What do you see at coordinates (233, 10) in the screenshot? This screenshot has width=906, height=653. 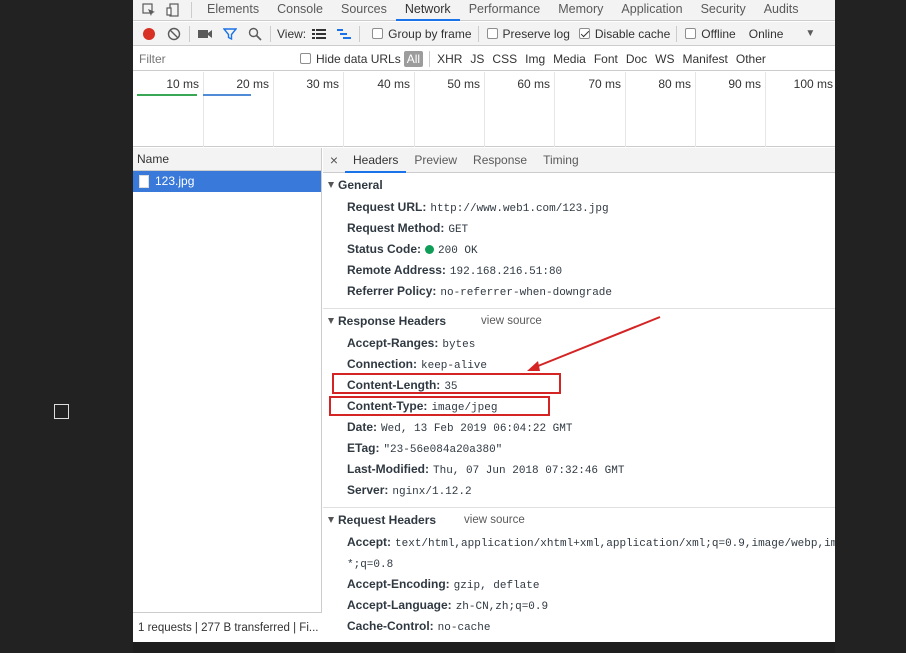 I see `tab-elements: Elements` at bounding box center [233, 10].